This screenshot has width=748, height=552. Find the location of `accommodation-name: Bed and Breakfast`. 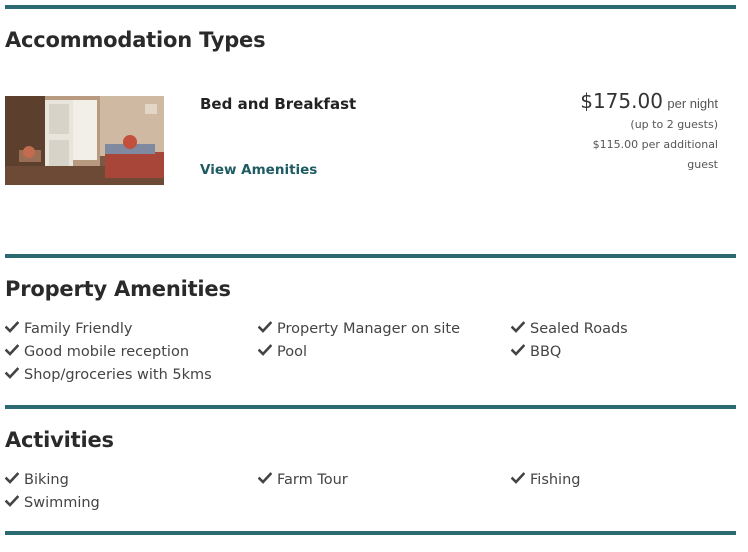

accommodation-name: Bed and Breakfast is located at coordinates (278, 104).